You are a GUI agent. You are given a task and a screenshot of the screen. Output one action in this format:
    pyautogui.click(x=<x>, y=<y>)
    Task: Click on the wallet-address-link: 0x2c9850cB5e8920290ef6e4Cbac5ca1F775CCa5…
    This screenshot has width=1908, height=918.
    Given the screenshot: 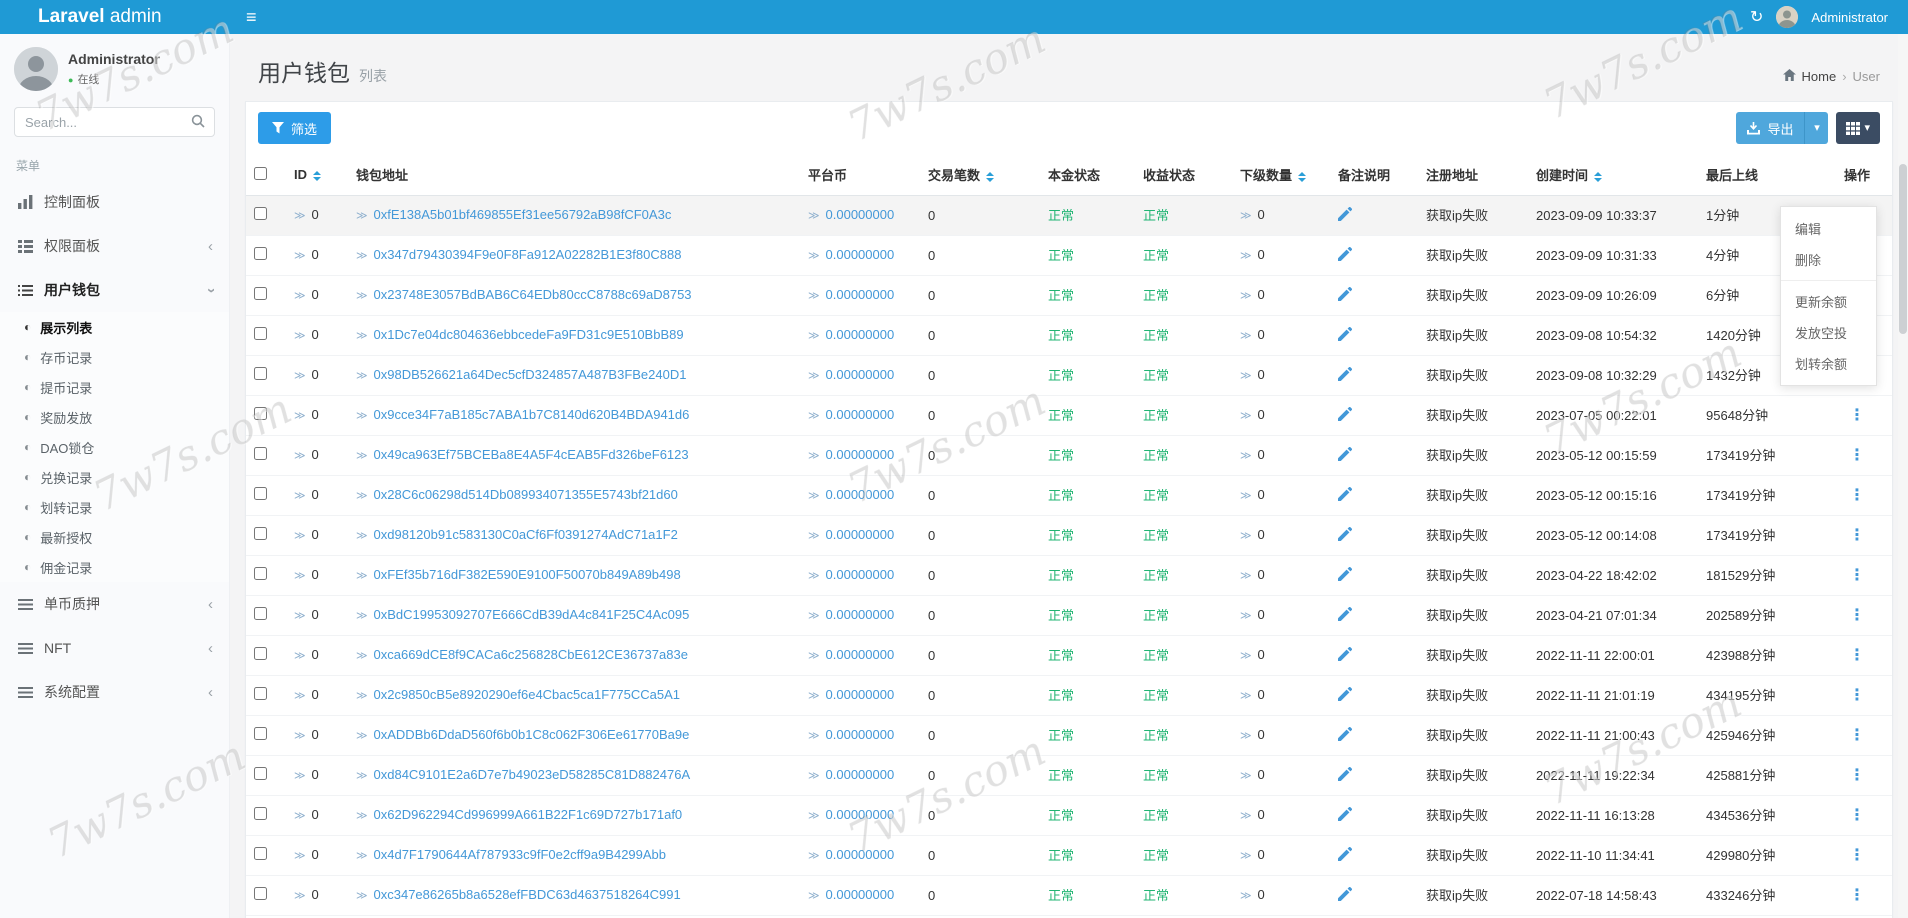 What is the action you would take?
    pyautogui.click(x=527, y=694)
    